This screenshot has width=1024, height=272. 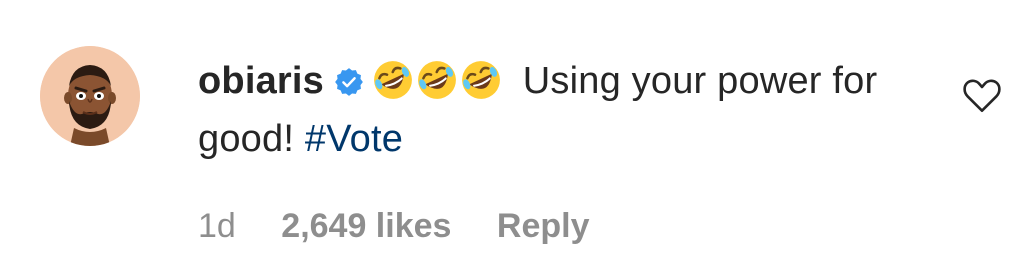 What do you see at coordinates (261, 81) in the screenshot?
I see `username-link: obiaris` at bounding box center [261, 81].